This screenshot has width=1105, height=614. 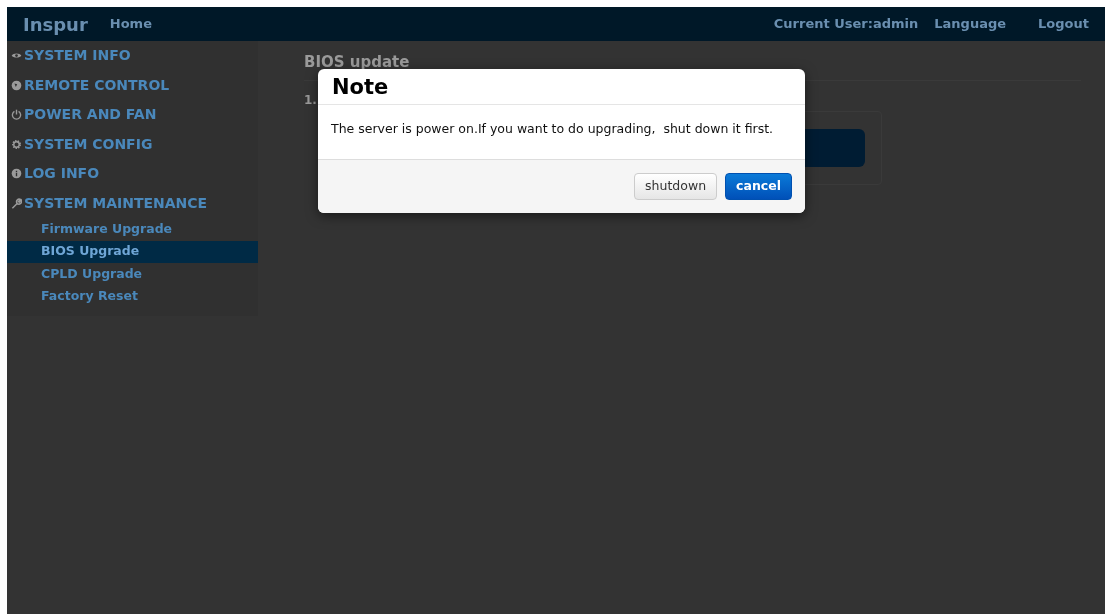 I want to click on sidebar-item: Factory Reset, so click(x=132, y=296).